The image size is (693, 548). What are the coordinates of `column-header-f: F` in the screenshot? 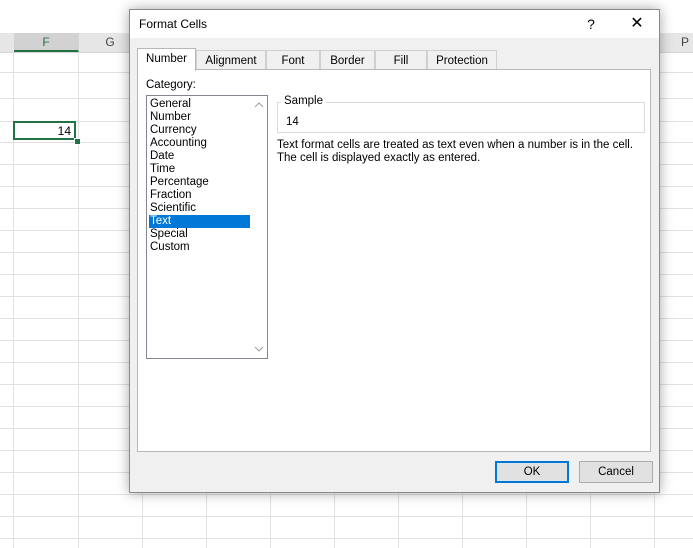 It's located at (46, 42).